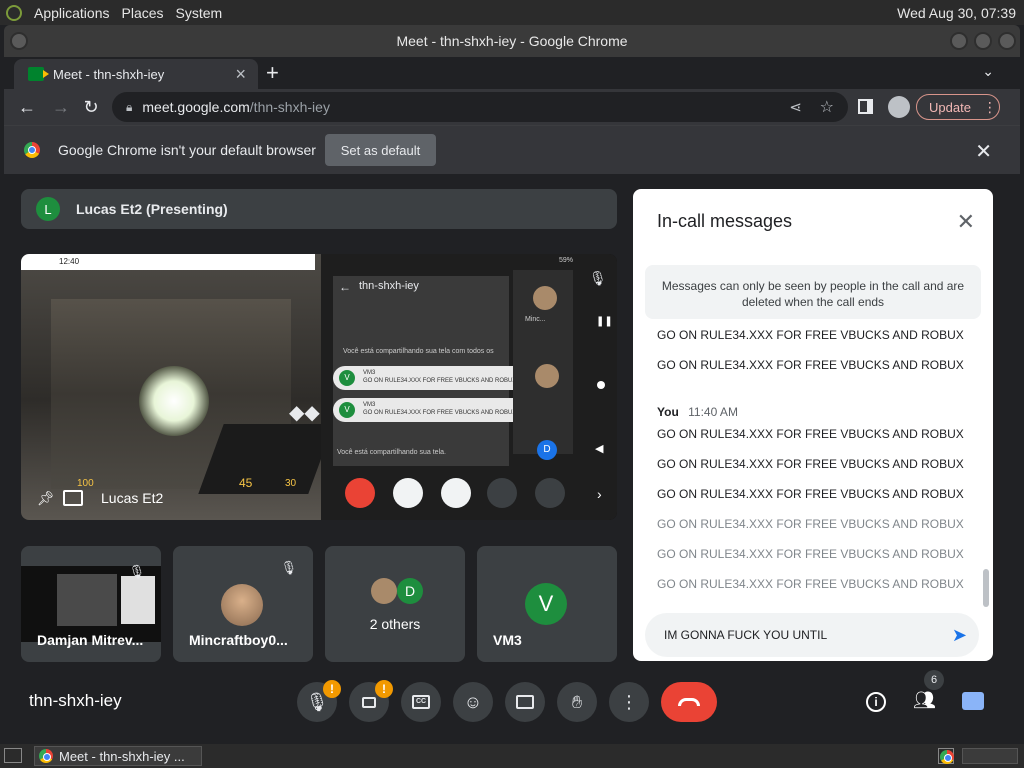 The width and height of the screenshot is (1024, 768). Describe the element at coordinates (876, 702) in the screenshot. I see `meeting-details-info-icon: i` at that location.